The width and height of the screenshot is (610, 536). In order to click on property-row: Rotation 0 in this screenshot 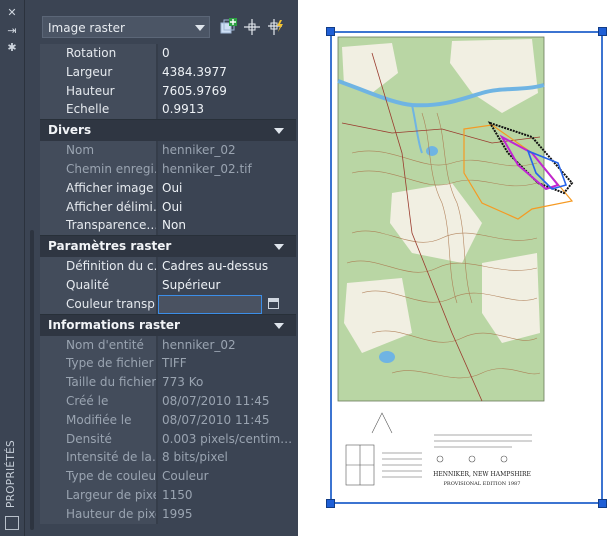, I will do `click(168, 53)`.